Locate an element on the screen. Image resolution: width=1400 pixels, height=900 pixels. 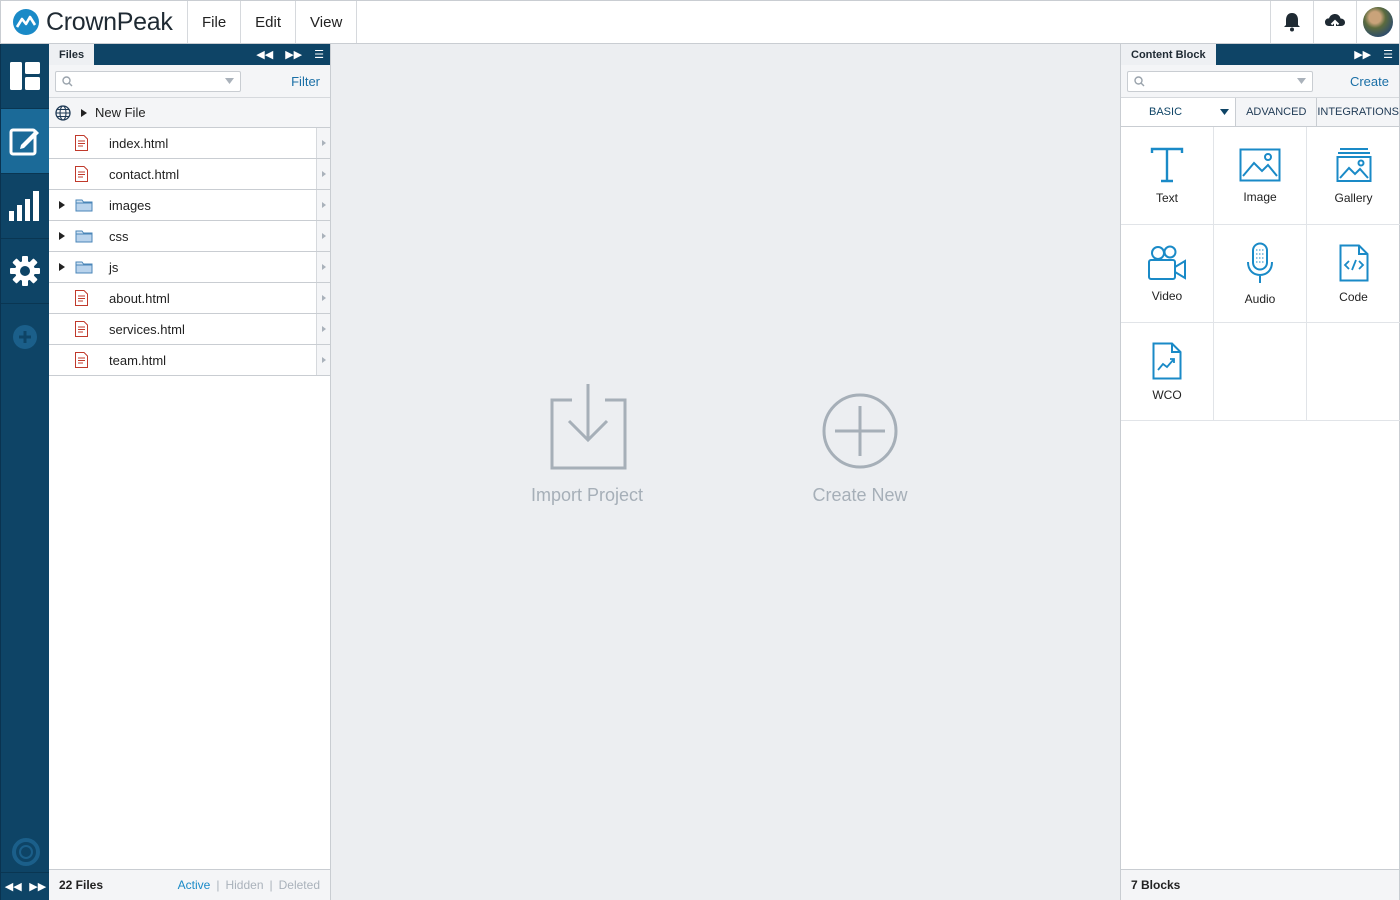
create-new-button: Create New is located at coordinates (860, 445).